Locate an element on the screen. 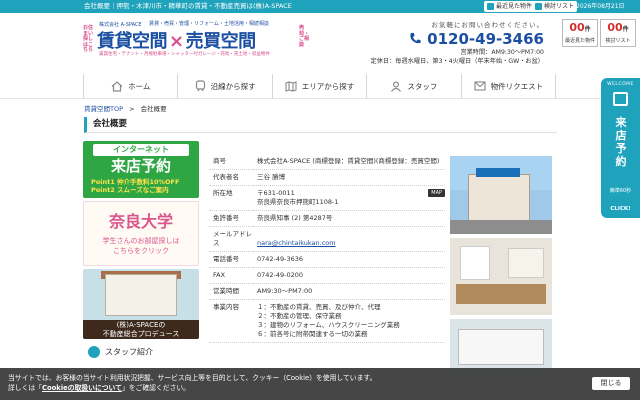 Image resolution: width=640 pixels, height=400 pixels. company-name-label: 商号 is located at coordinates (231, 162).